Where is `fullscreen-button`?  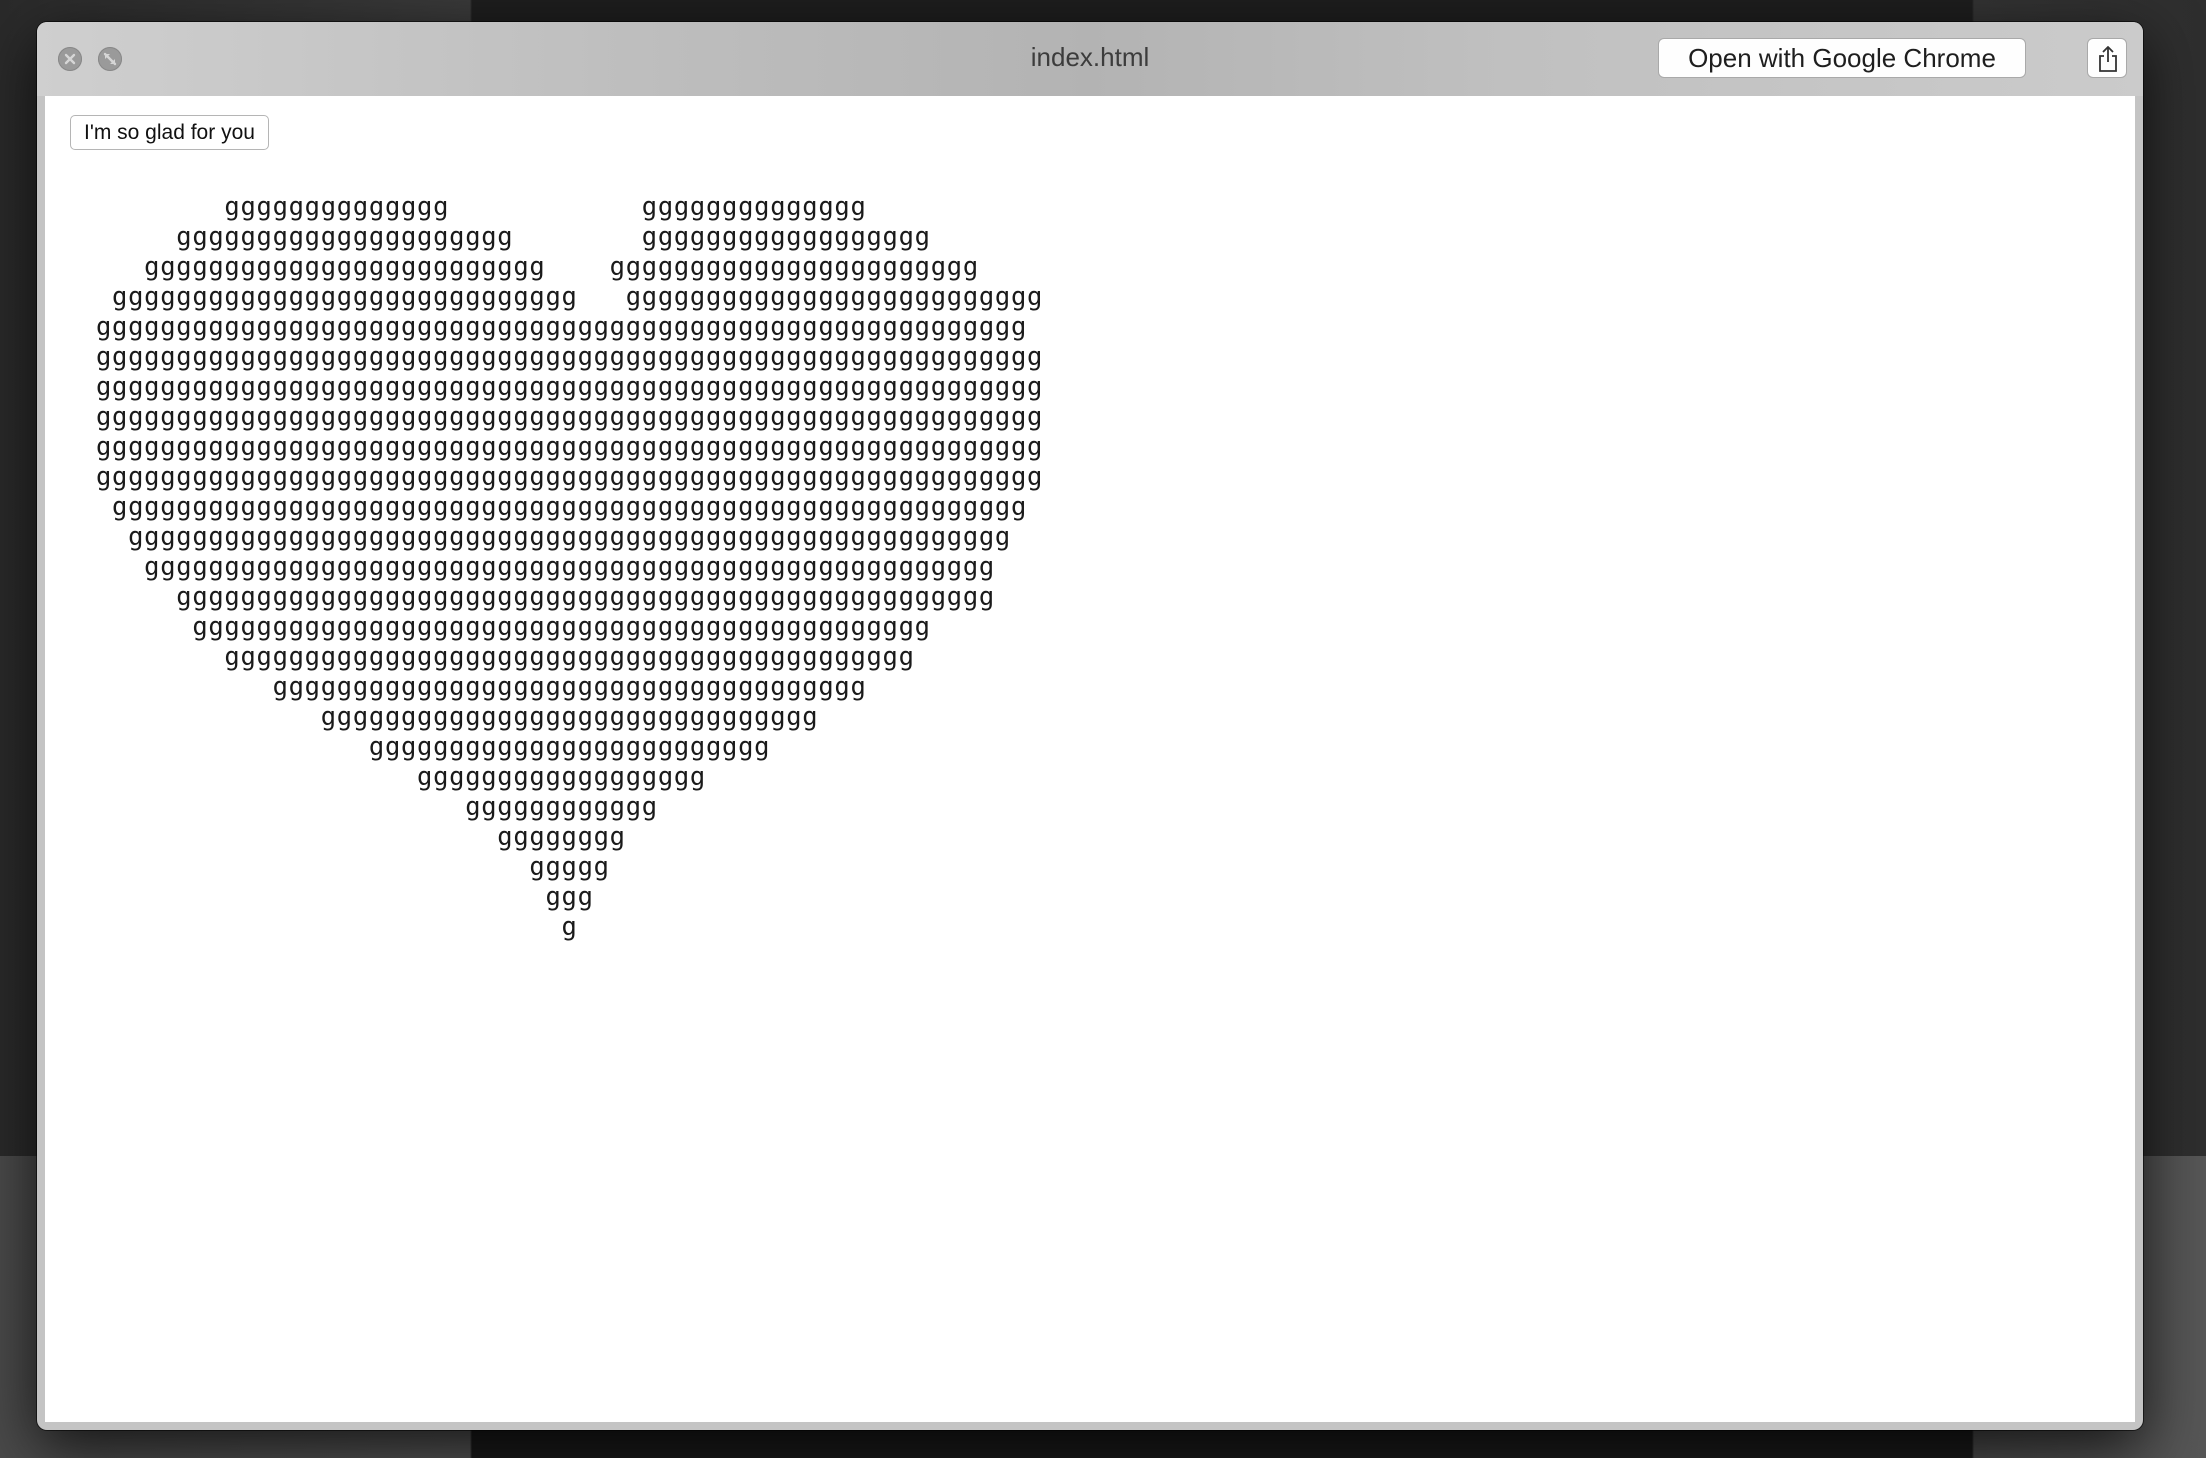
fullscreen-button is located at coordinates (110, 59).